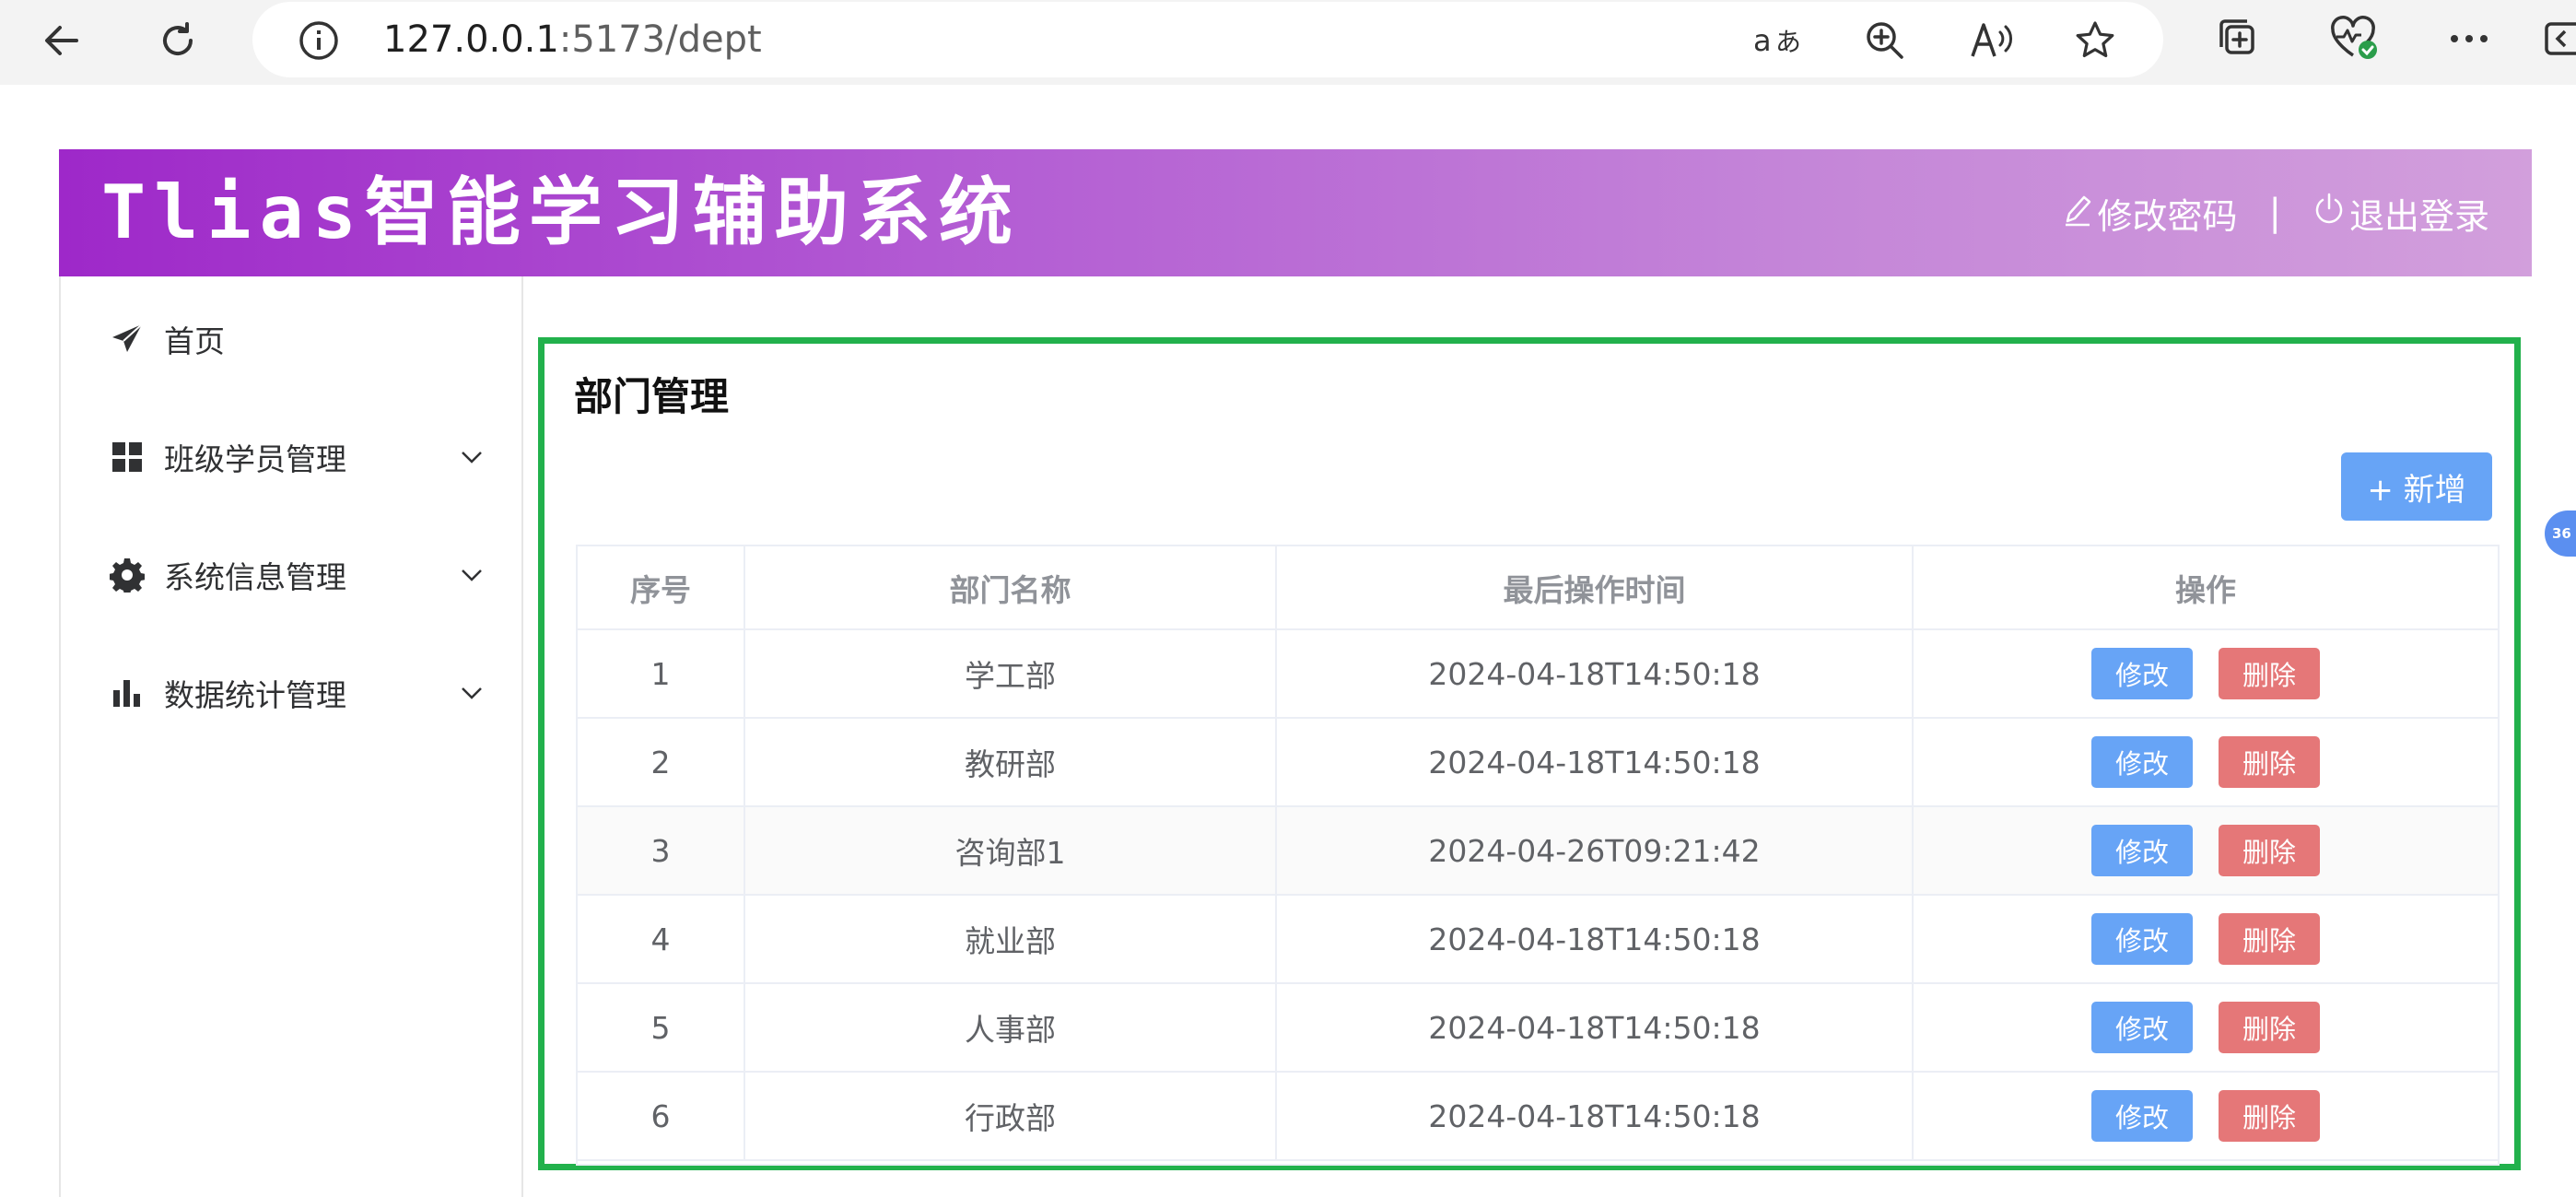 This screenshot has height=1197, width=2576. I want to click on svg-text: a, so click(1762, 41).